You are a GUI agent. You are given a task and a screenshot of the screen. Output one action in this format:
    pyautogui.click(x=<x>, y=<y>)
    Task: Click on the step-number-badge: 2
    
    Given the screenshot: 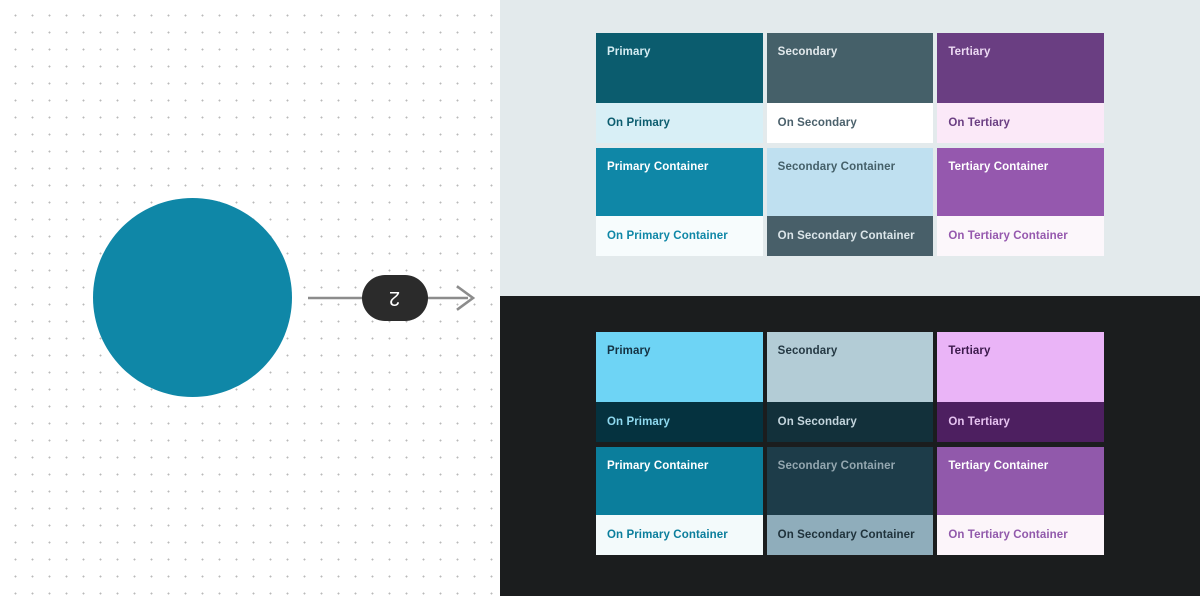 What is the action you would take?
    pyautogui.click(x=395, y=298)
    